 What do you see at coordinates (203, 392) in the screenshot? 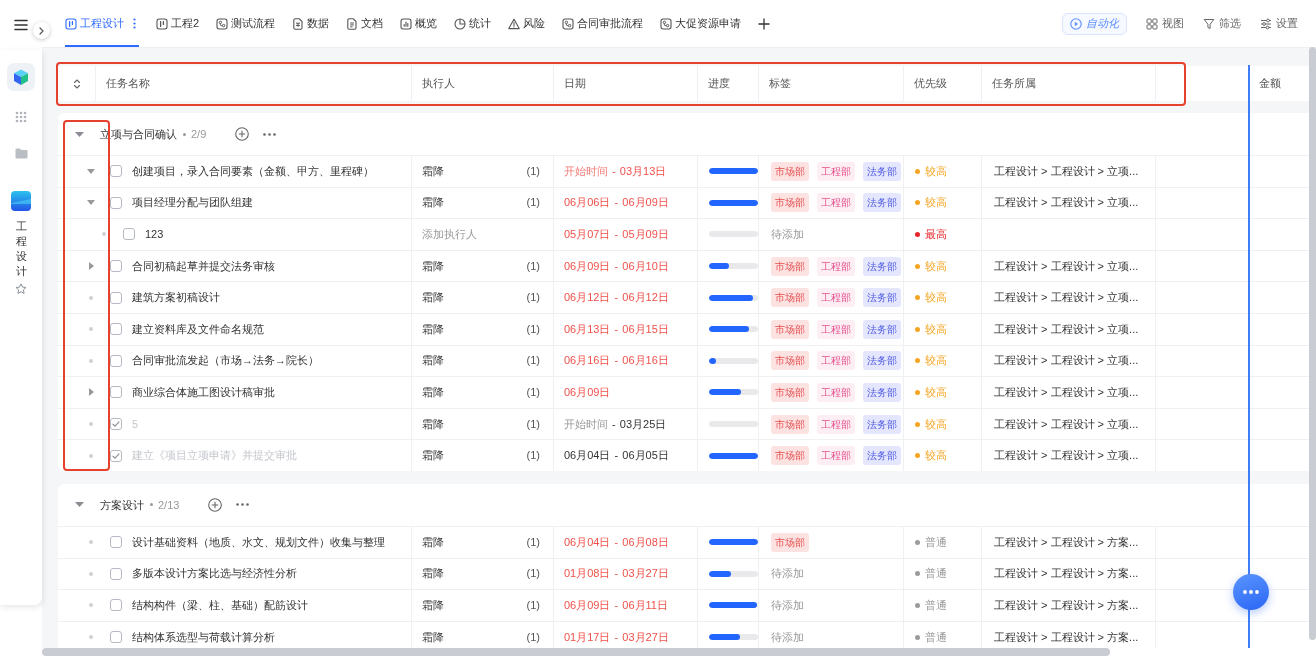
I see `task-name: 商业综合体施工图设计稿审批` at bounding box center [203, 392].